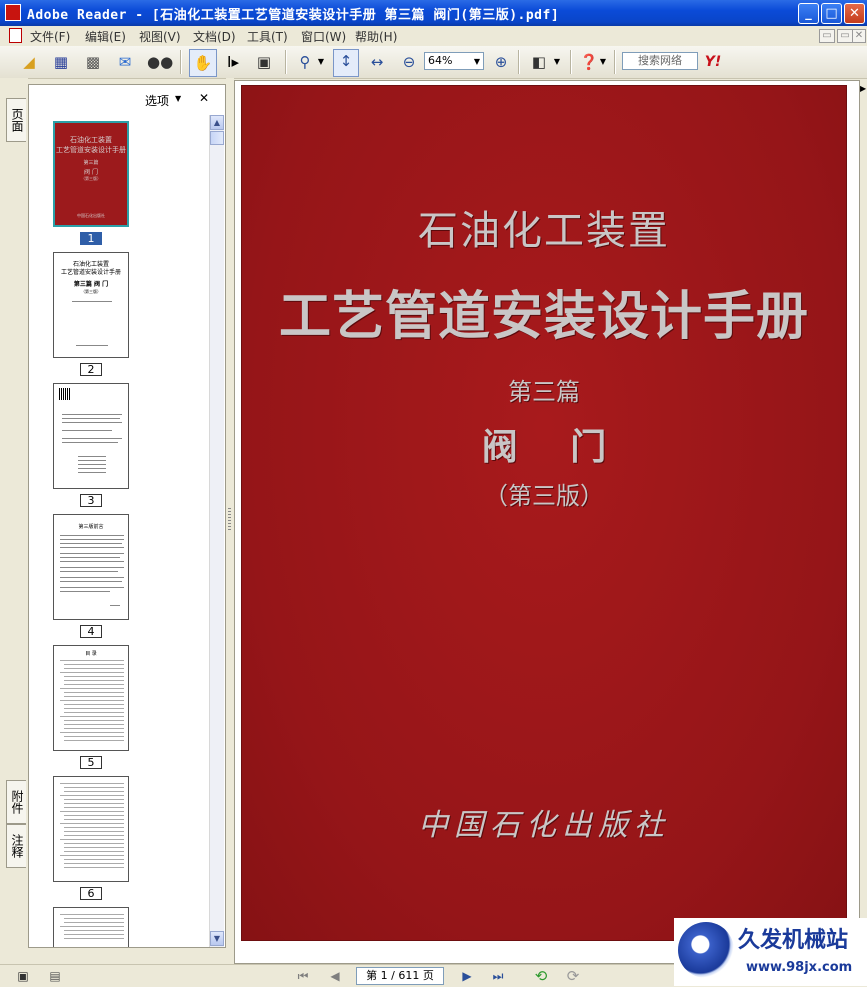 The width and height of the screenshot is (867, 987). Describe the element at coordinates (204, 98) in the screenshot. I see `panel-close-button: ✕` at that location.